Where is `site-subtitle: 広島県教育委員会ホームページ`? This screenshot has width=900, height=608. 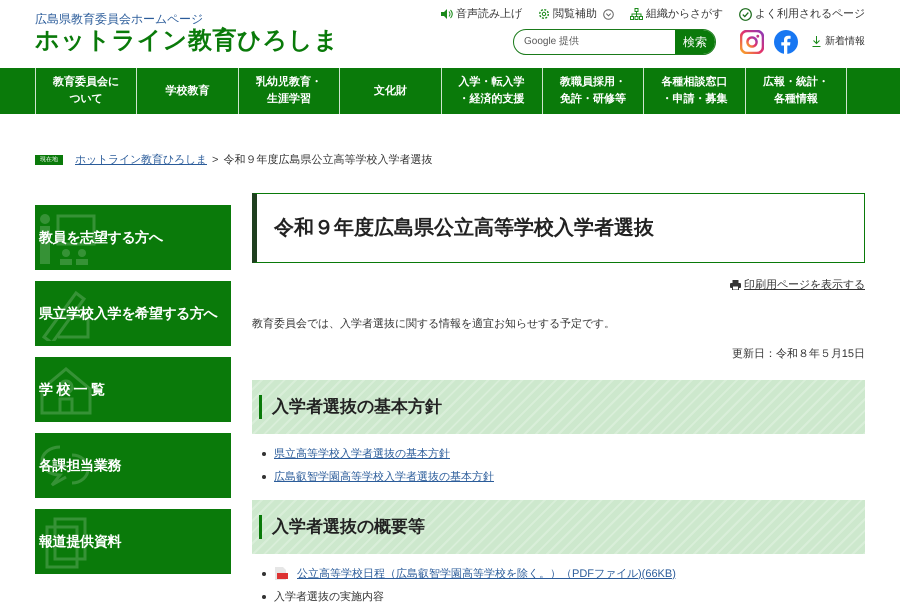
site-subtitle: 広島県教育委員会ホームページ is located at coordinates (119, 19).